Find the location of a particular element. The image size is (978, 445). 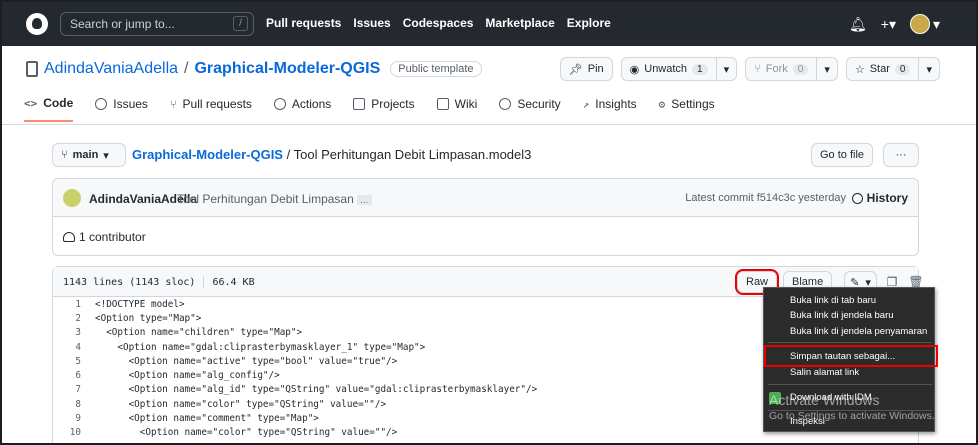

tab-label: Wiki is located at coordinates (466, 104).